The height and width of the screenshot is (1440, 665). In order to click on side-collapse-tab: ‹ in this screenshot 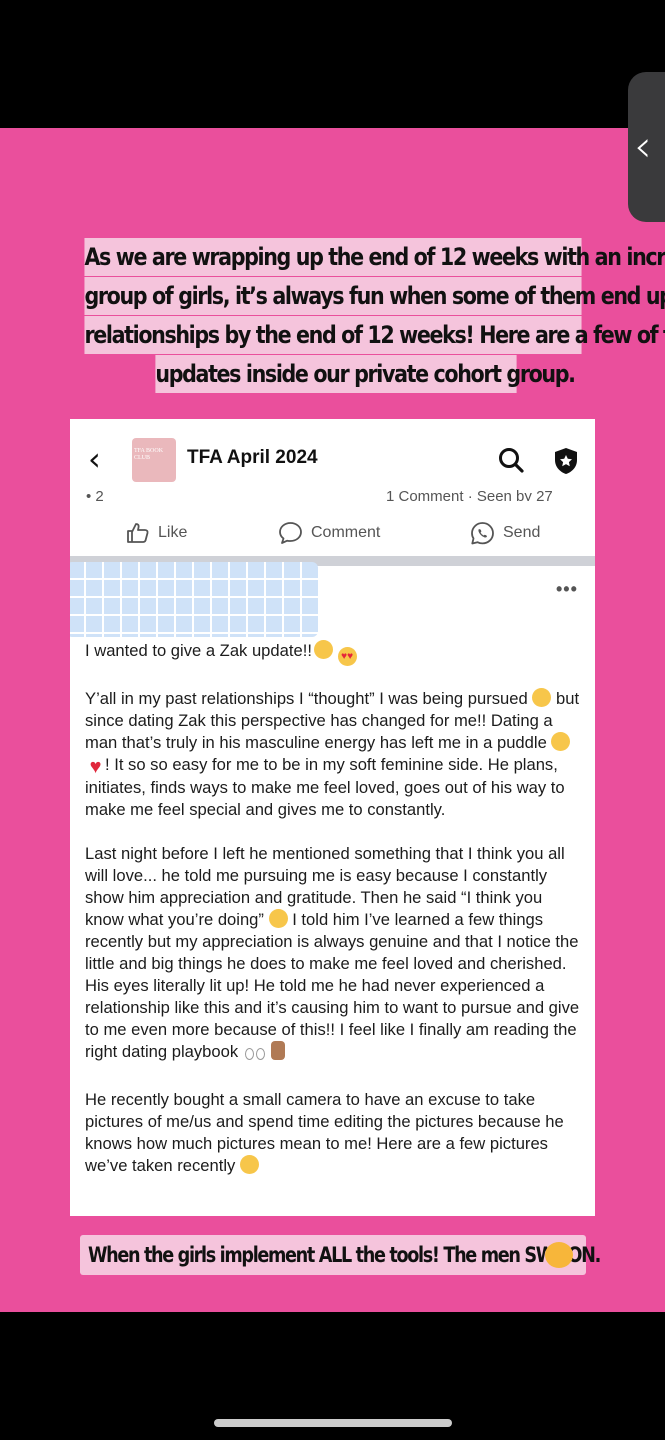, I will do `click(646, 147)`.